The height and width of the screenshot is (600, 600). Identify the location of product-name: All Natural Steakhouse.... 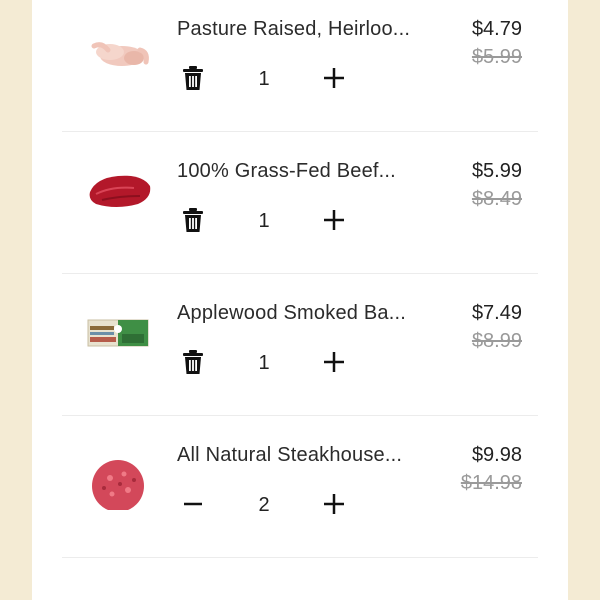
(289, 455).